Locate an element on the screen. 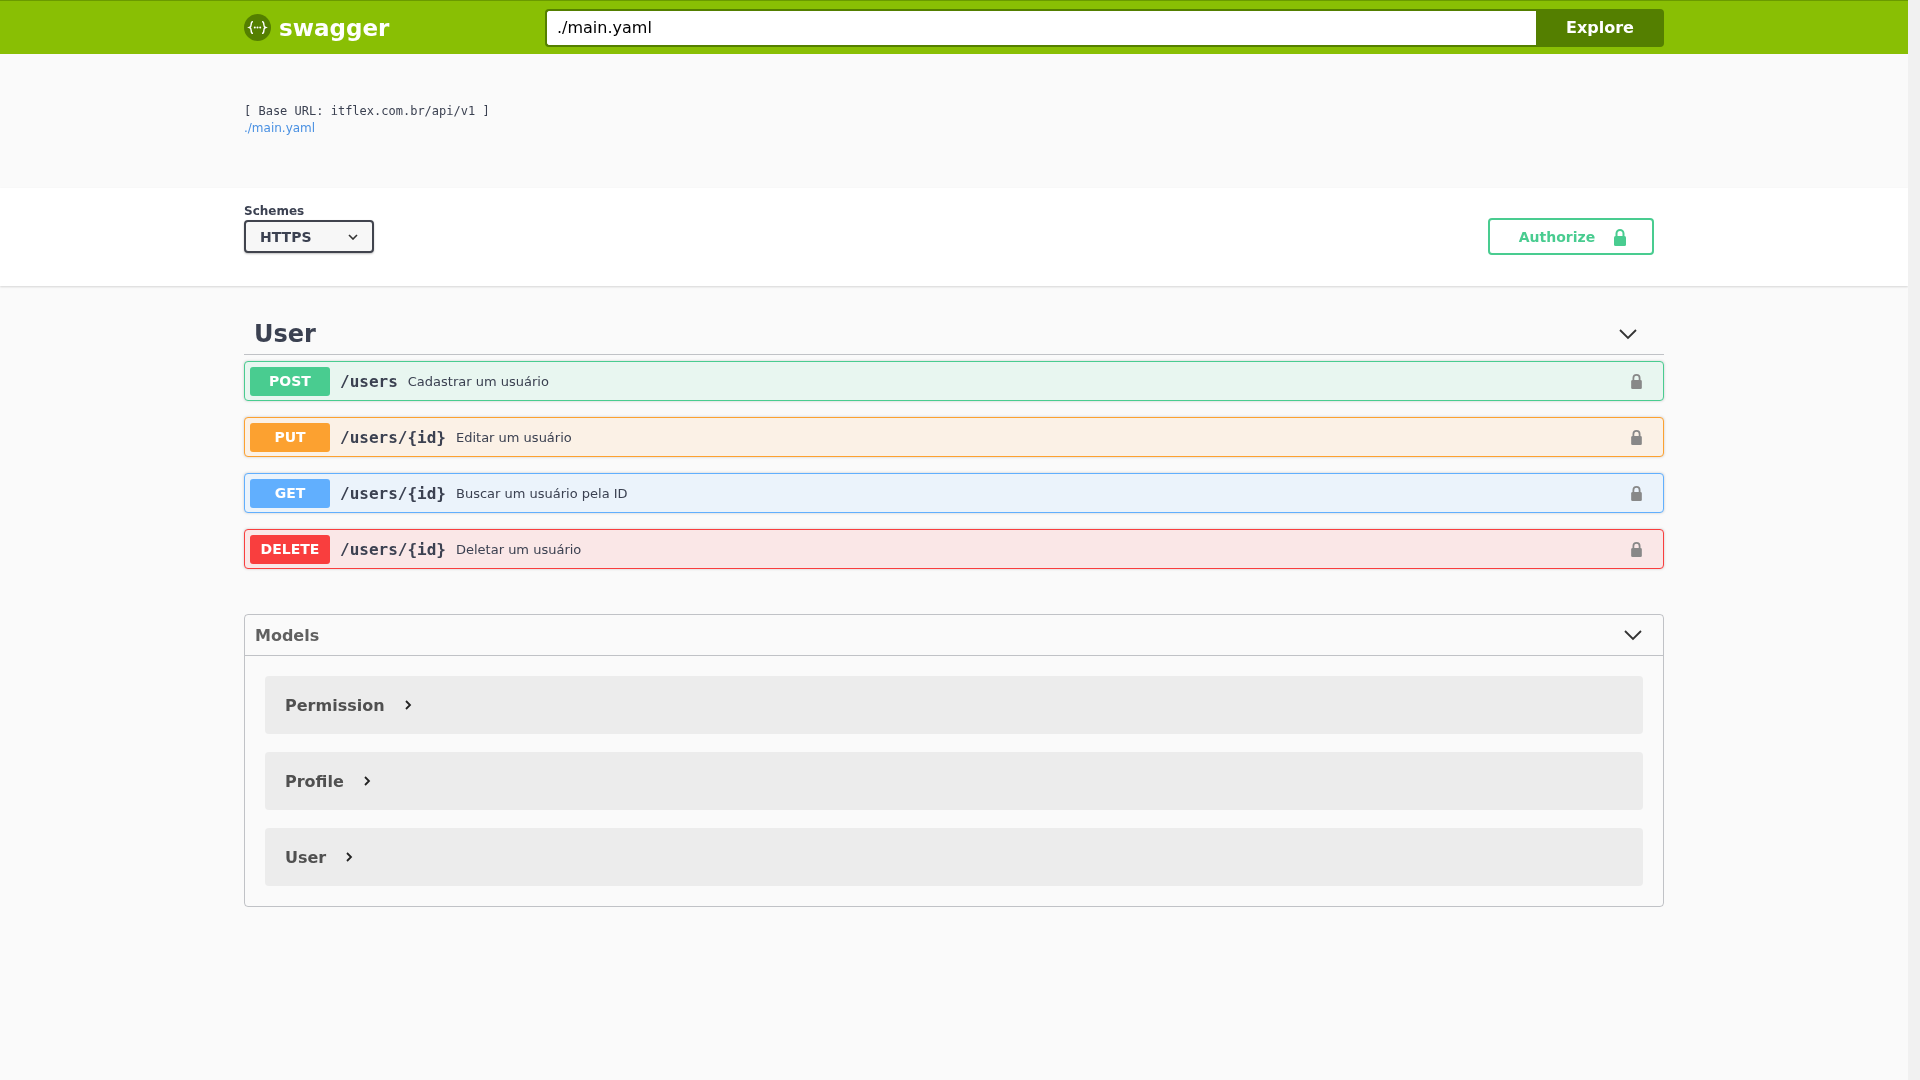  brand-name: swagger is located at coordinates (334, 27).